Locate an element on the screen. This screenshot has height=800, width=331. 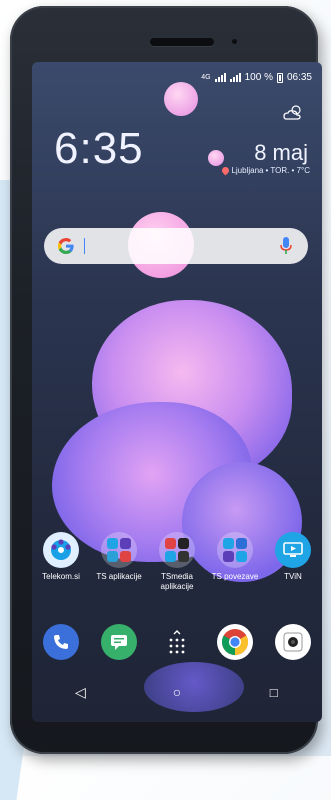
weather-summary: • TOR. • 7°C is located at coordinates (287, 170).